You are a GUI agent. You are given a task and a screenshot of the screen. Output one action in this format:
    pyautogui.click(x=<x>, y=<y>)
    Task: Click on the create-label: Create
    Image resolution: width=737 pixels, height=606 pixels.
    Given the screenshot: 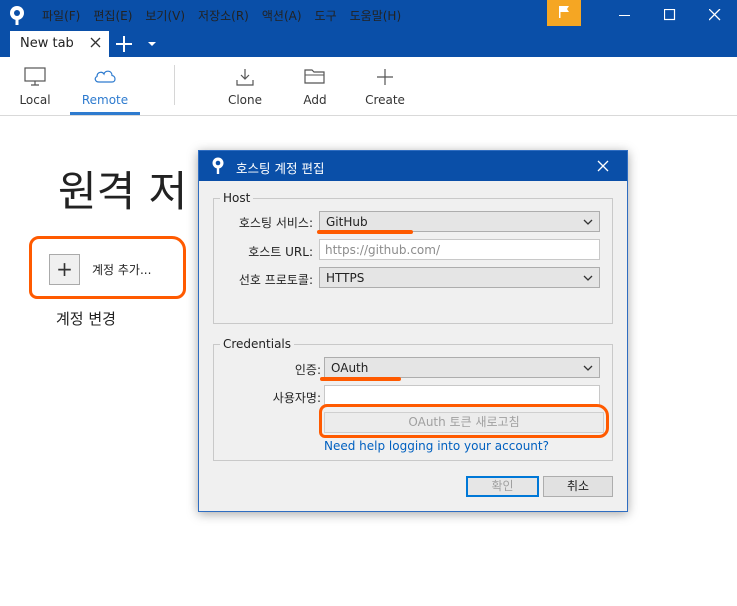 What is the action you would take?
    pyautogui.click(x=385, y=100)
    